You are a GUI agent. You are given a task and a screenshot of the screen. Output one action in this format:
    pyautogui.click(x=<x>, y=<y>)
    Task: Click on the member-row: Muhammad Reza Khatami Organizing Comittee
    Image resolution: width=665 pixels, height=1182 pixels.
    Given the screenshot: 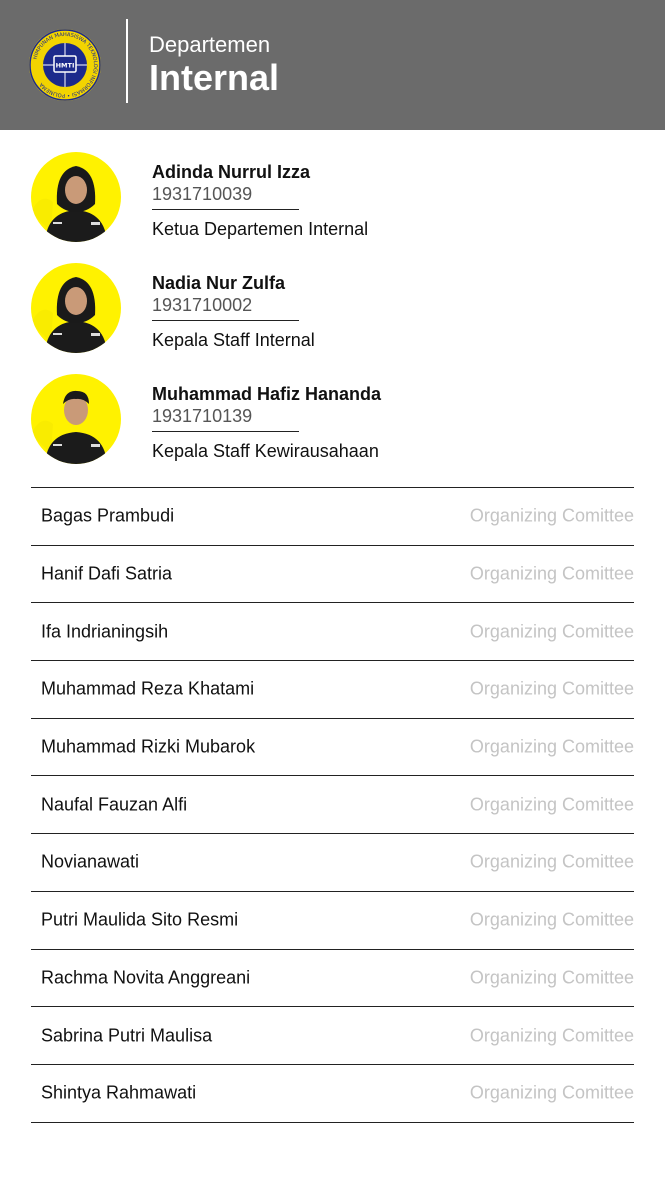 What is the action you would take?
    pyautogui.click(x=332, y=690)
    